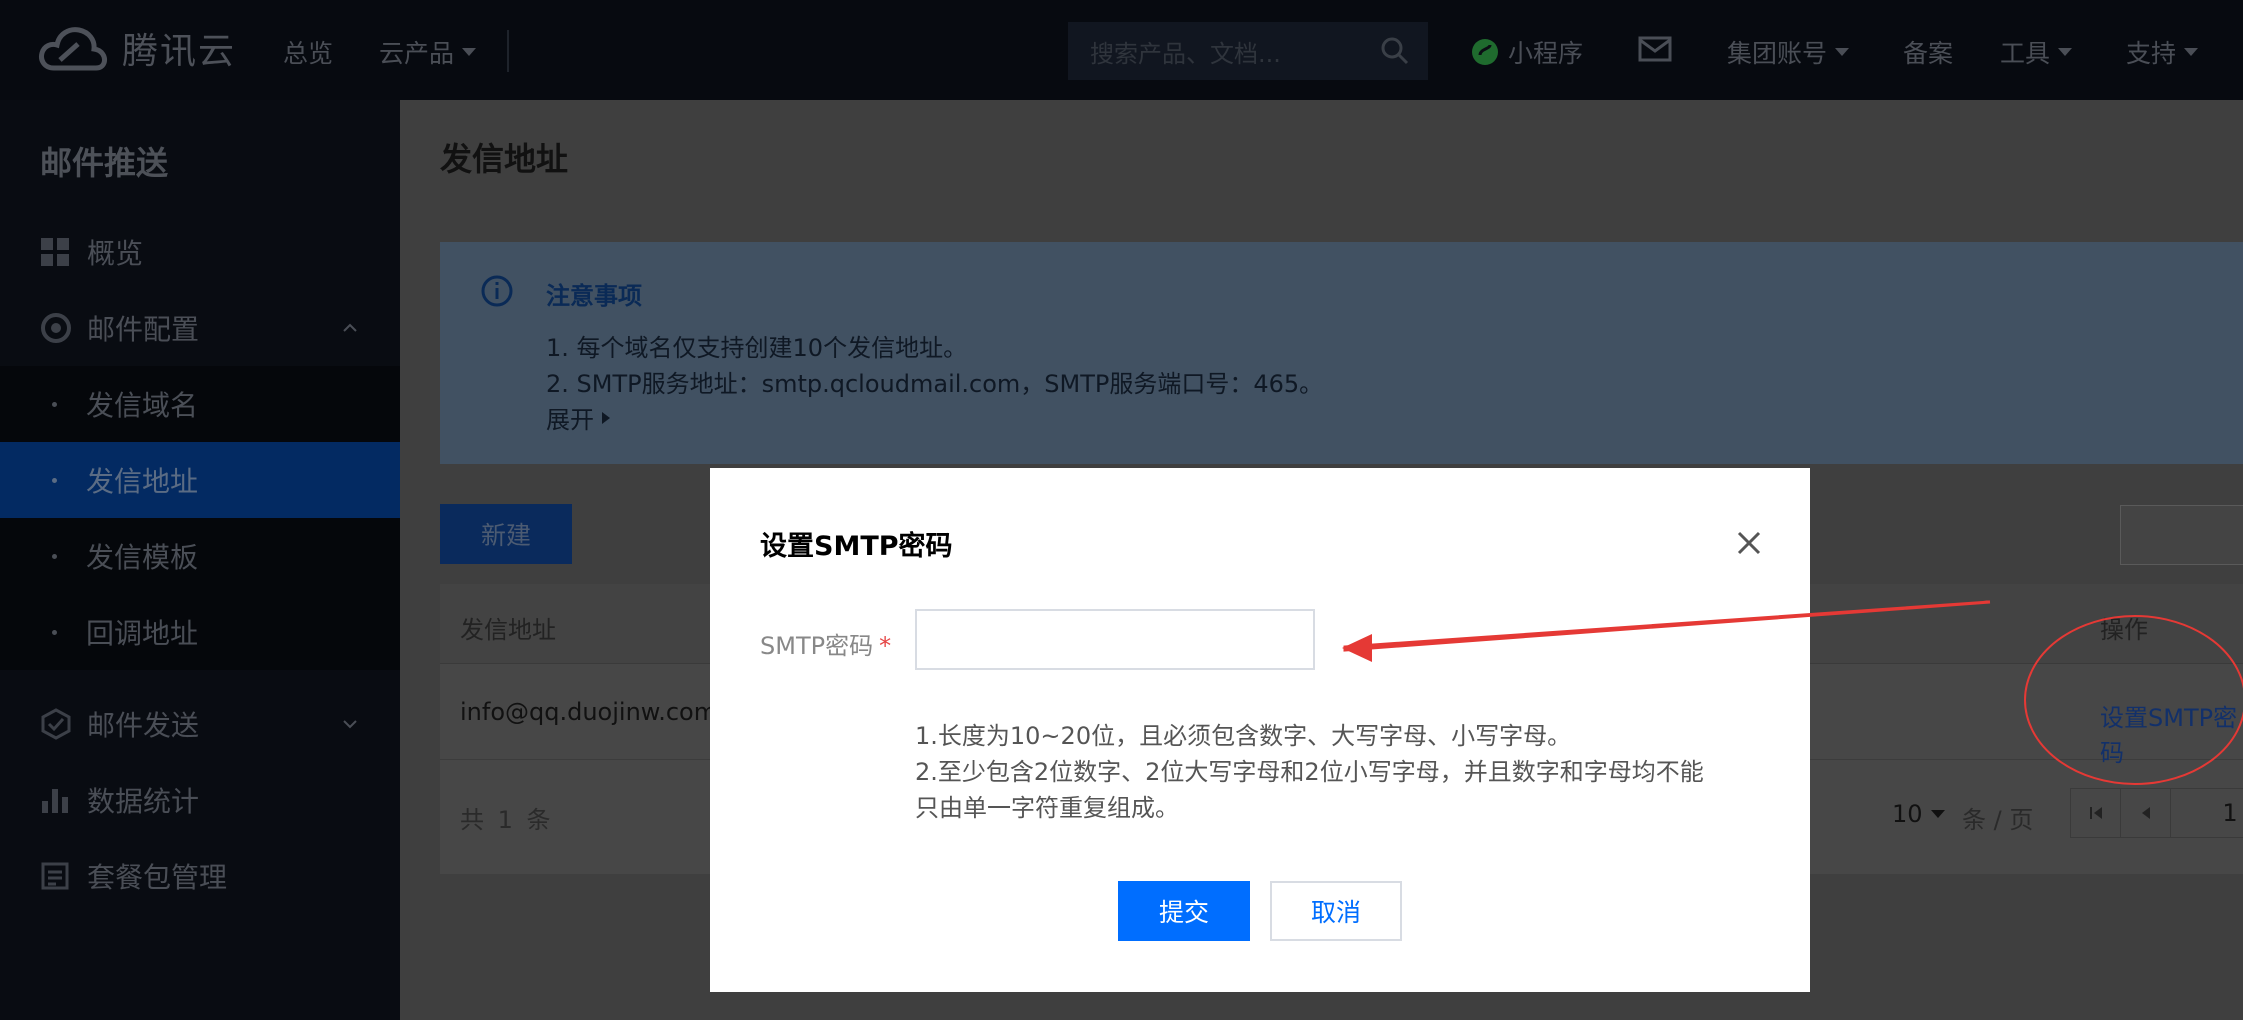  I want to click on password-hint: 1.长度为10~20位，且必须包含数字、大写字母、小写字母。, so click(1243, 736).